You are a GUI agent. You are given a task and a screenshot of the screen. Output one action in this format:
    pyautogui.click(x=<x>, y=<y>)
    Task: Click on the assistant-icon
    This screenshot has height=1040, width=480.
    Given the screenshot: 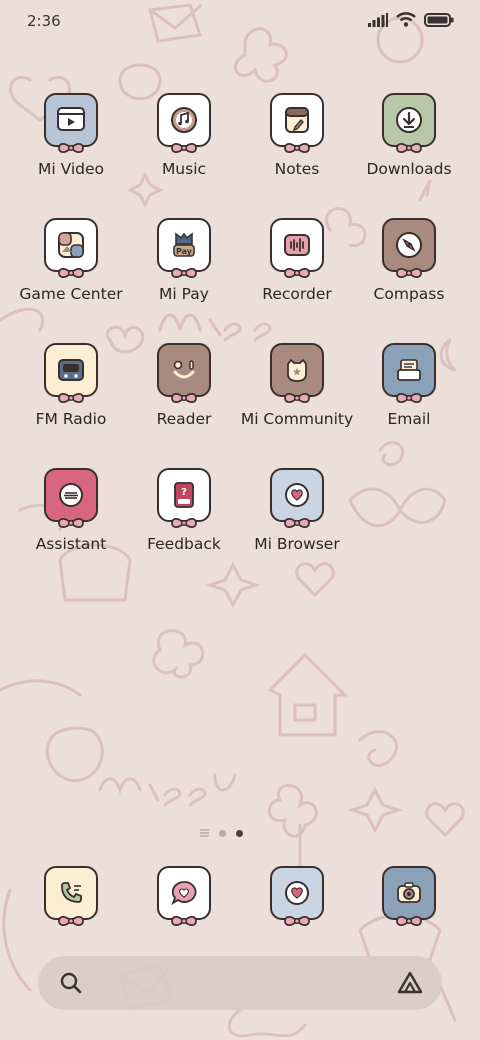 What is the action you would take?
    pyautogui.click(x=71, y=498)
    